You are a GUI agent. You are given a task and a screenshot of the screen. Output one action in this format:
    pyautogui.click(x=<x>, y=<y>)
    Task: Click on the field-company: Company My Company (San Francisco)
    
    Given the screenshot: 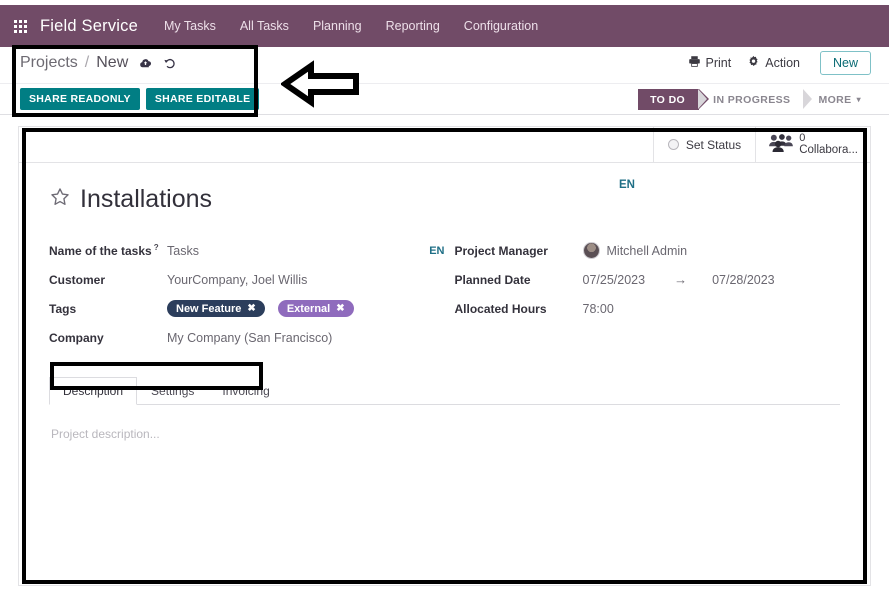 What is the action you would take?
    pyautogui.click(x=247, y=337)
    